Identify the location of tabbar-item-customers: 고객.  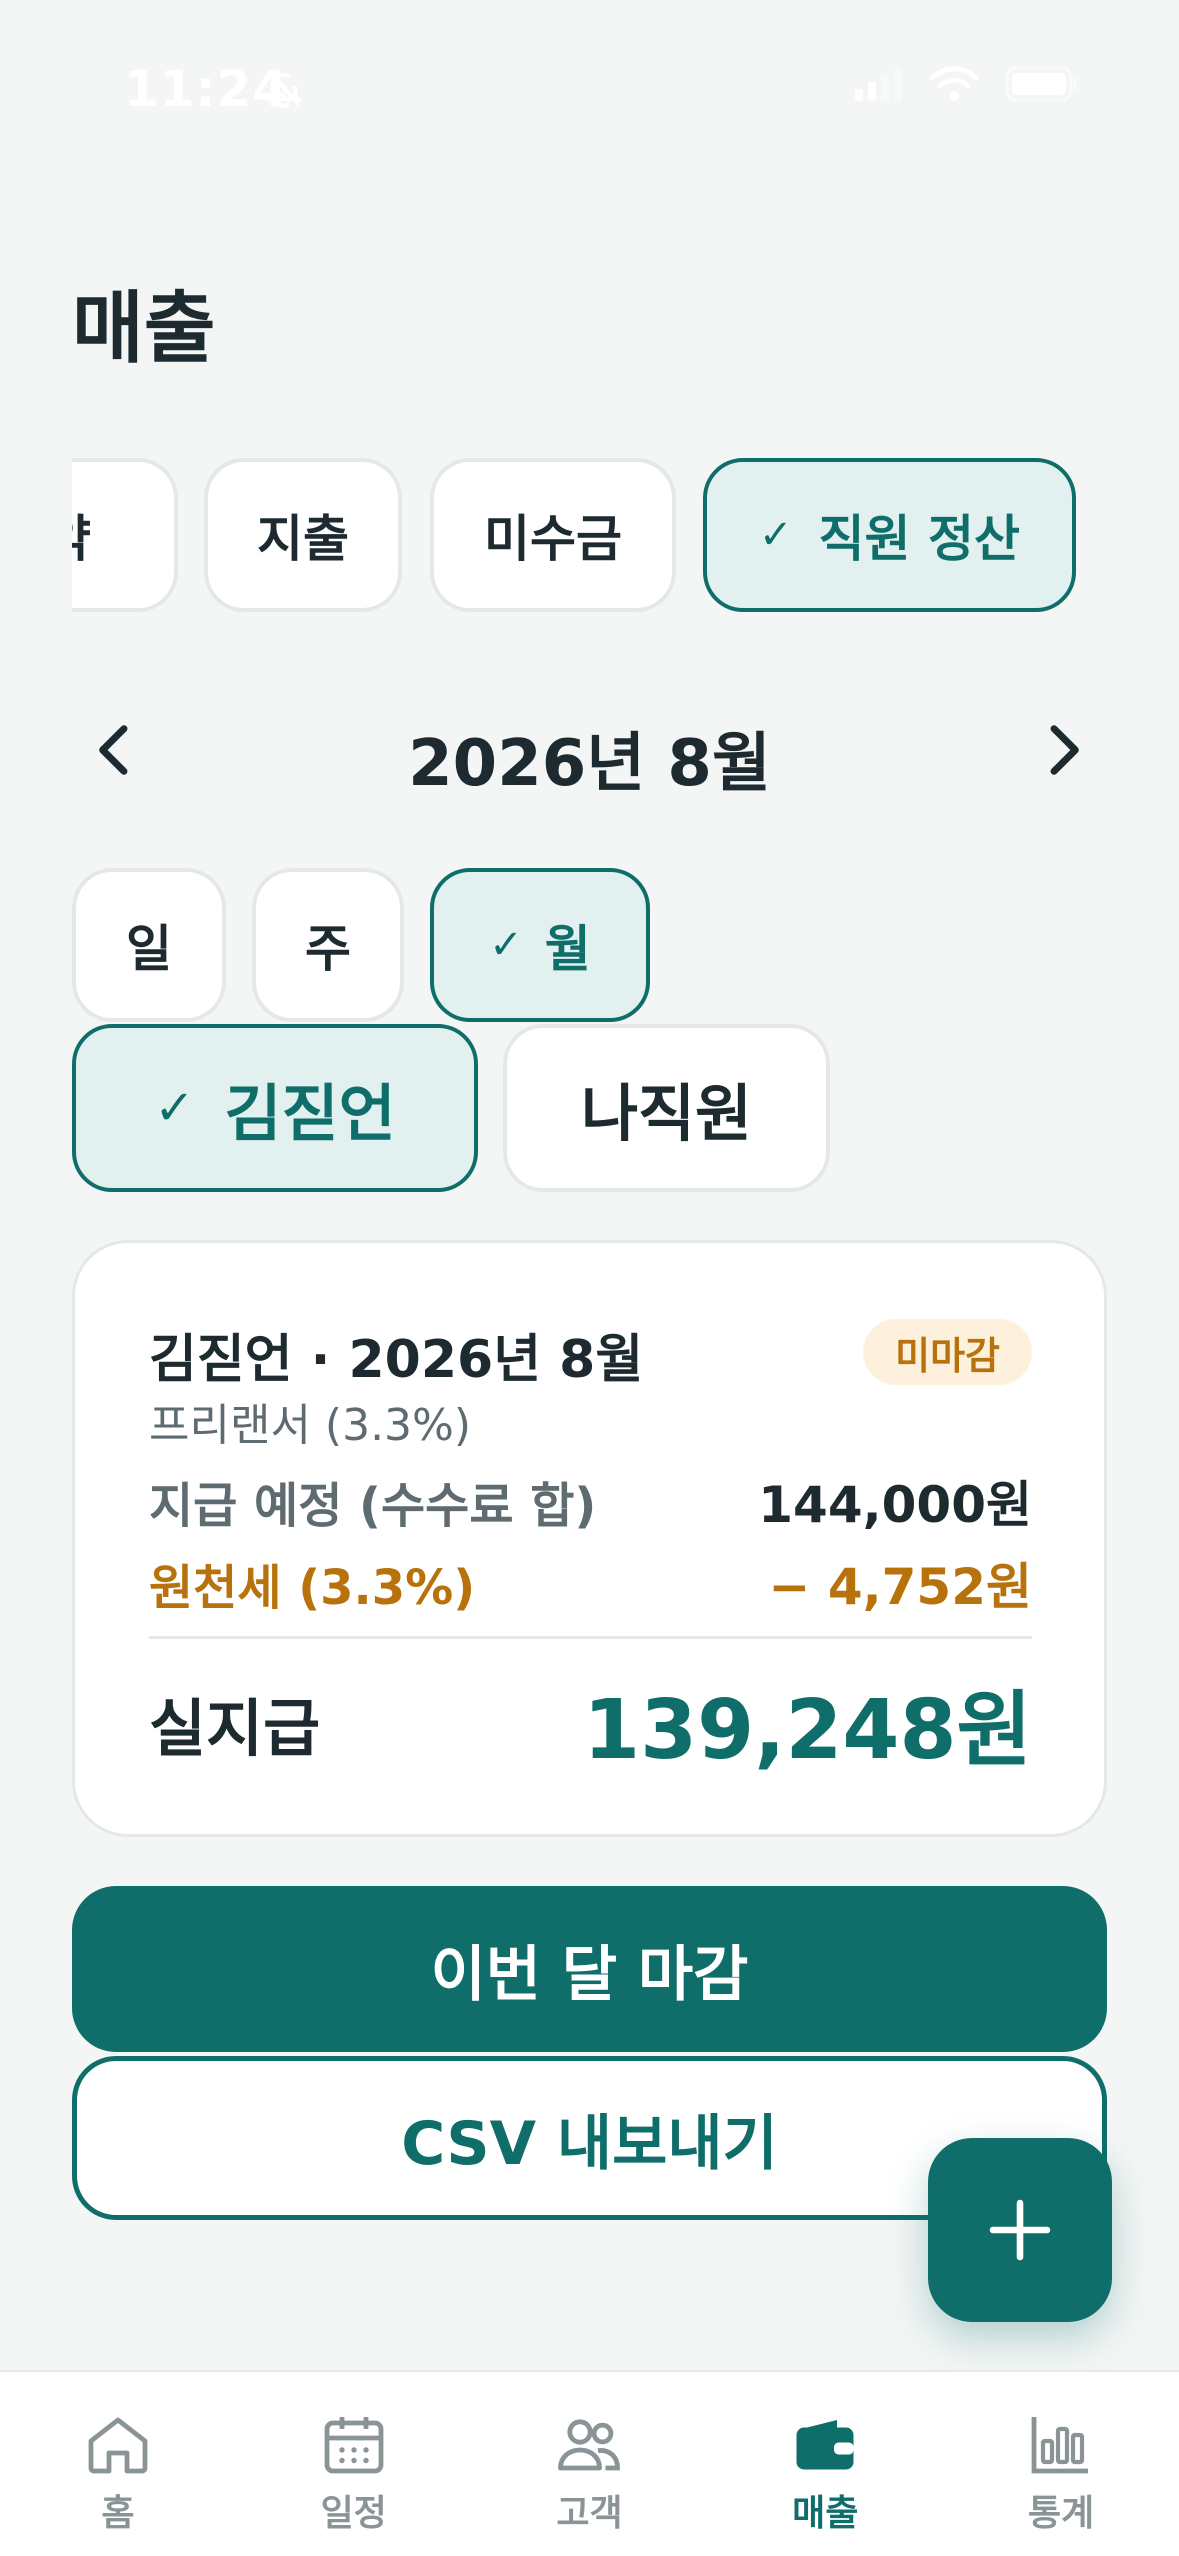
(590, 2464).